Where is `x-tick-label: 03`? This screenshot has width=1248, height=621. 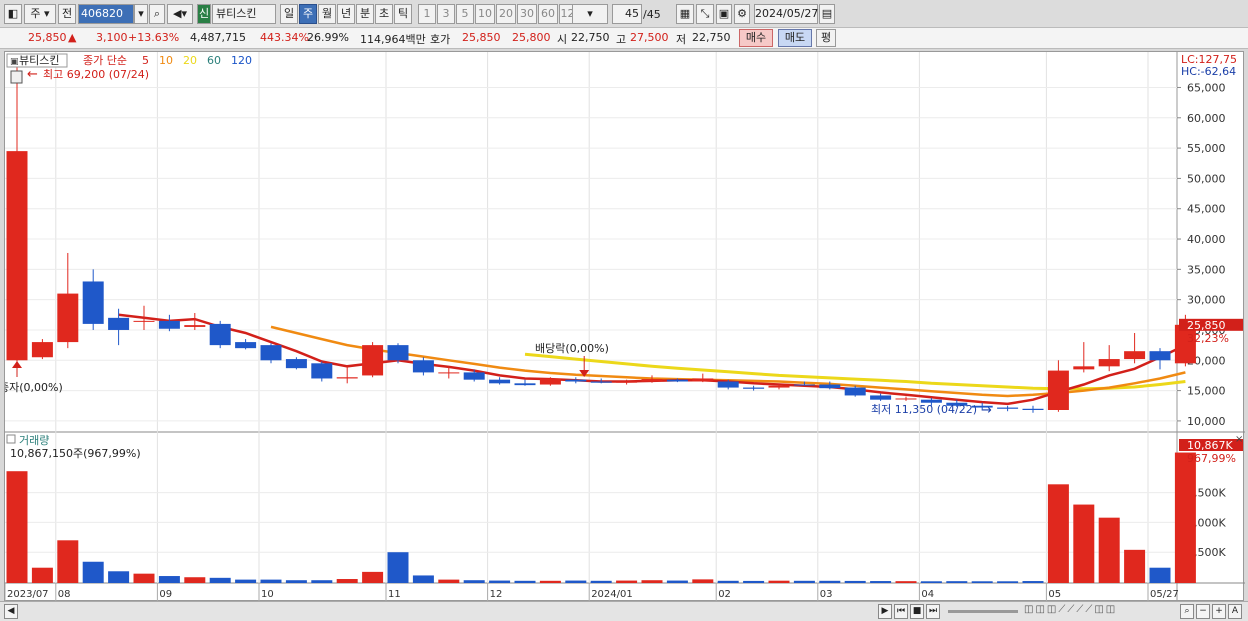 x-tick-label: 03 is located at coordinates (826, 594).